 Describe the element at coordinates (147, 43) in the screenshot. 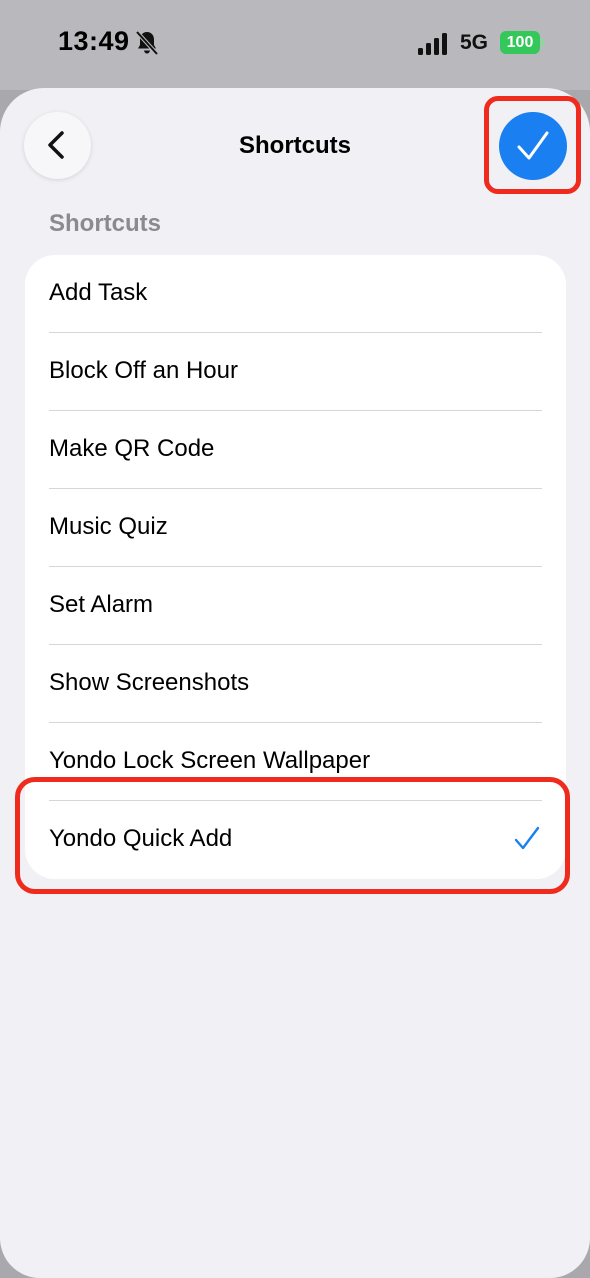

I see `bell-slash-icon` at that location.